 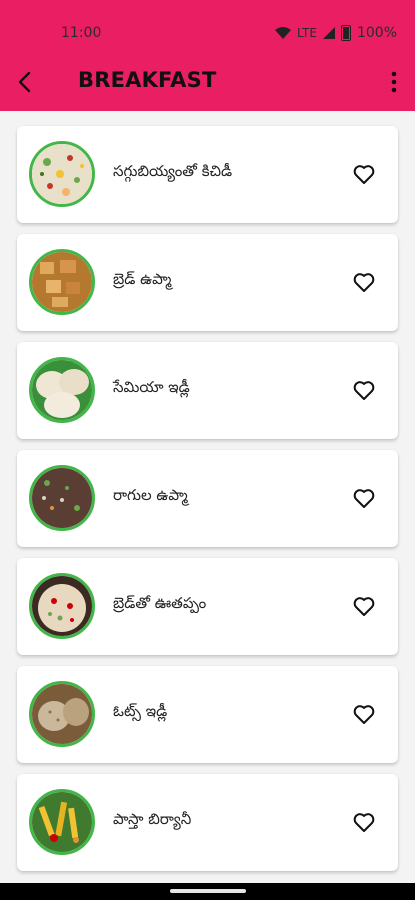 What do you see at coordinates (307, 33) in the screenshot?
I see `network-label: LTE` at bounding box center [307, 33].